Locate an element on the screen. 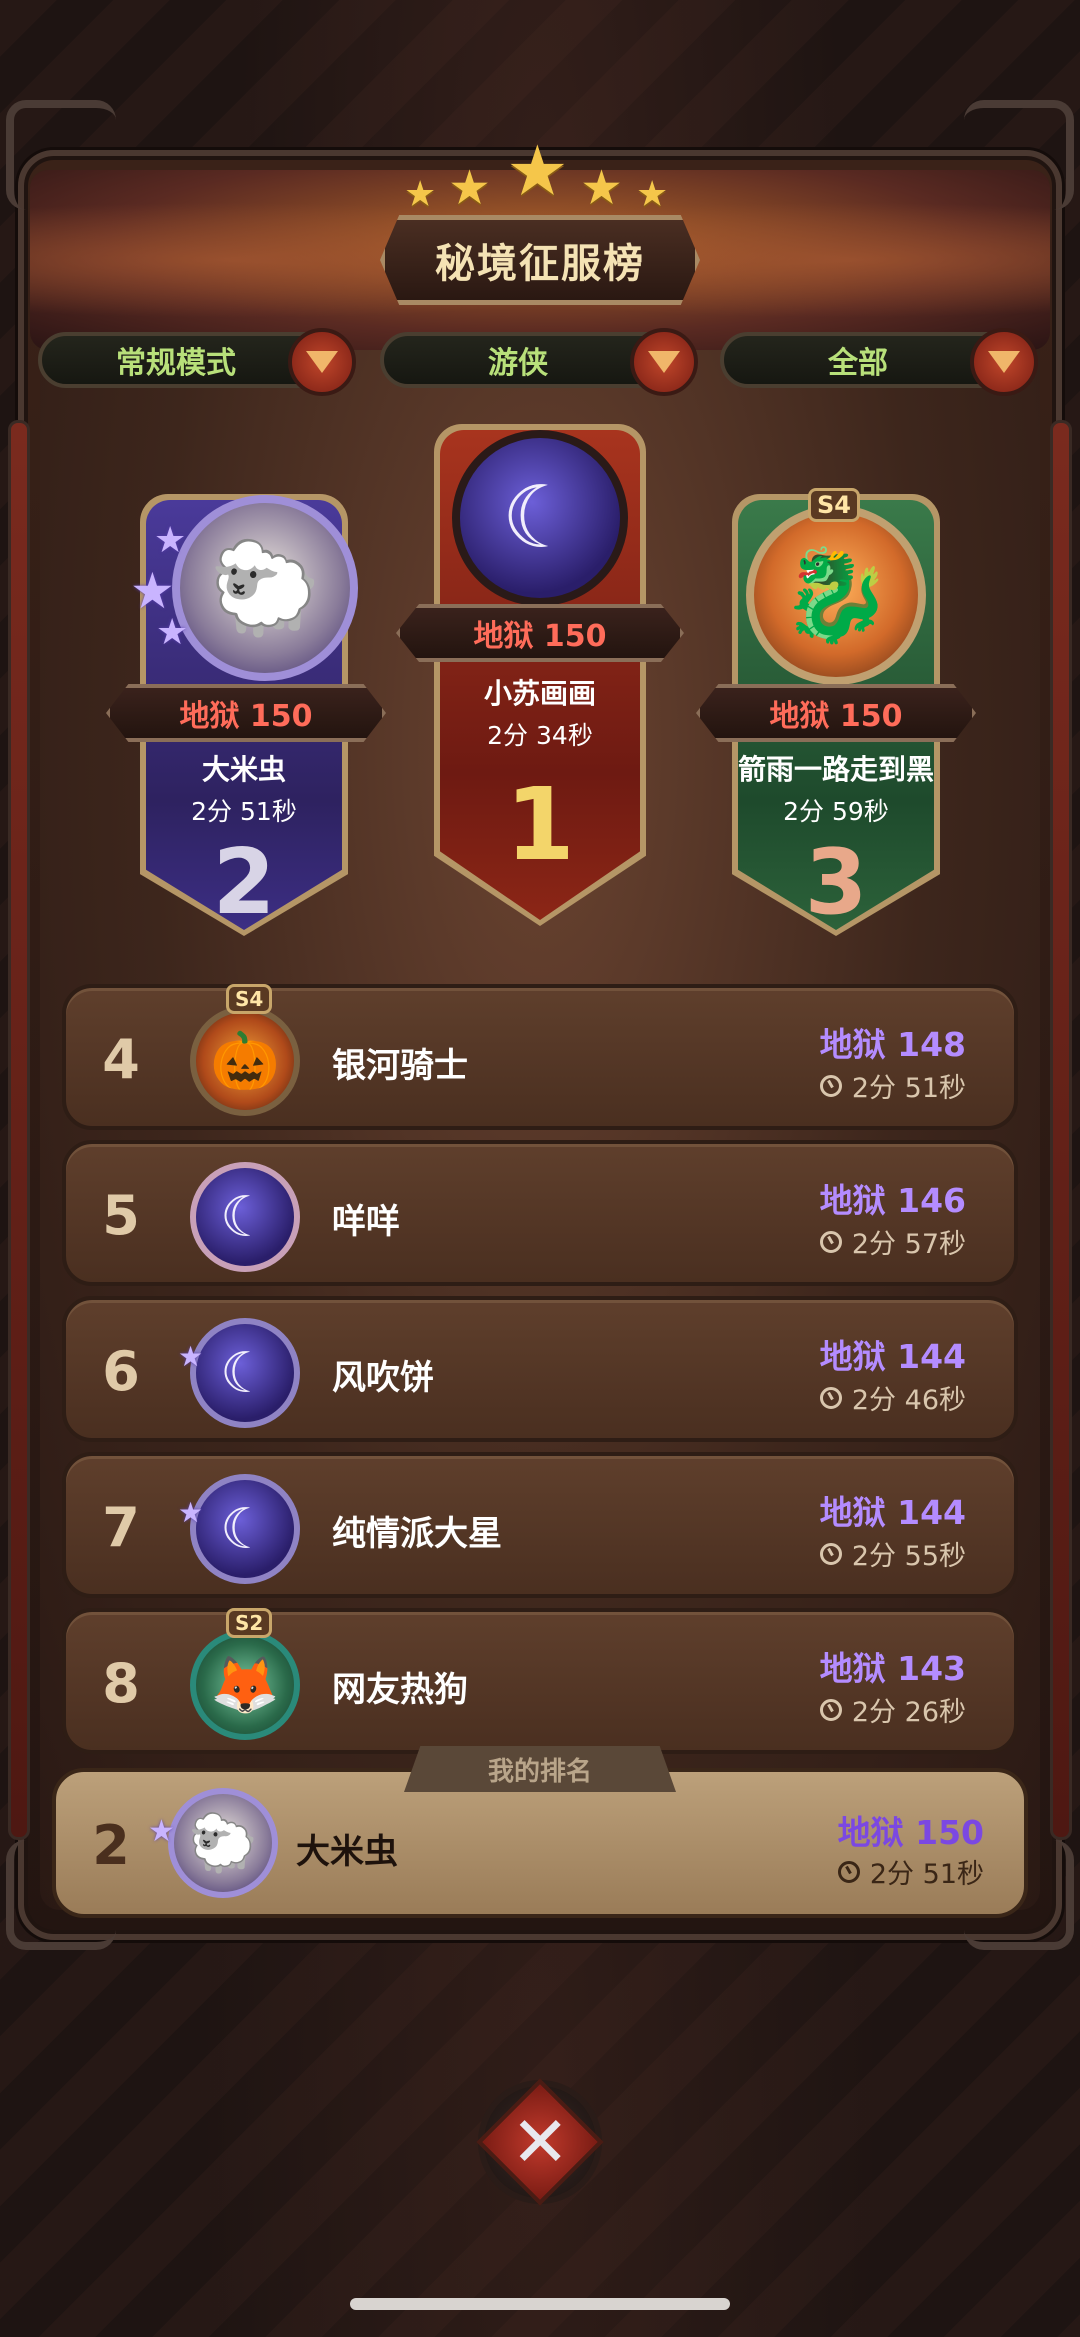  title-plate: 秘境征服榜 is located at coordinates (540, 260).